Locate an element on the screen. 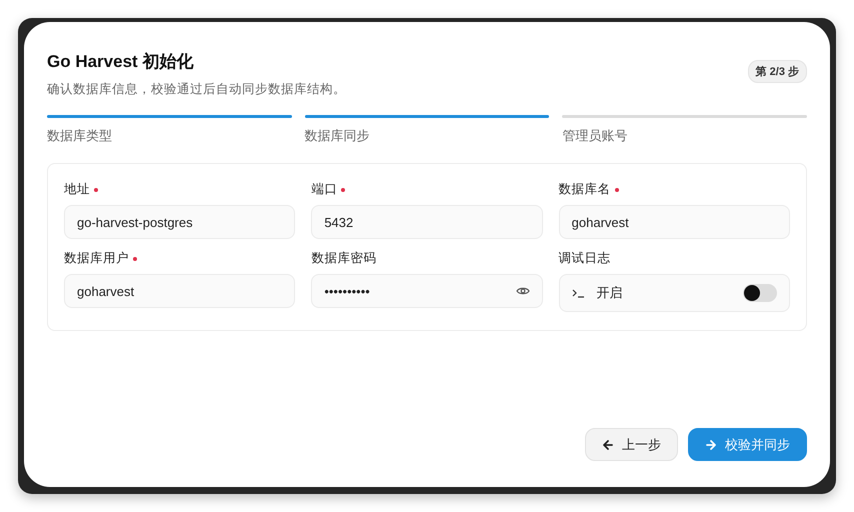  step-label: 数据库同步 is located at coordinates (337, 136).